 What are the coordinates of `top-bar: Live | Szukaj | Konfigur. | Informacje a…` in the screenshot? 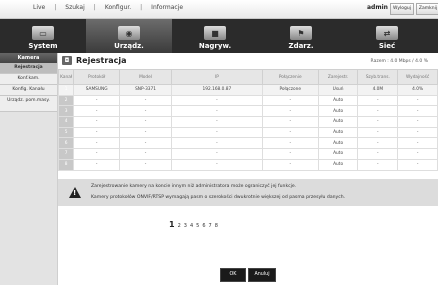 It's located at (219, 9).